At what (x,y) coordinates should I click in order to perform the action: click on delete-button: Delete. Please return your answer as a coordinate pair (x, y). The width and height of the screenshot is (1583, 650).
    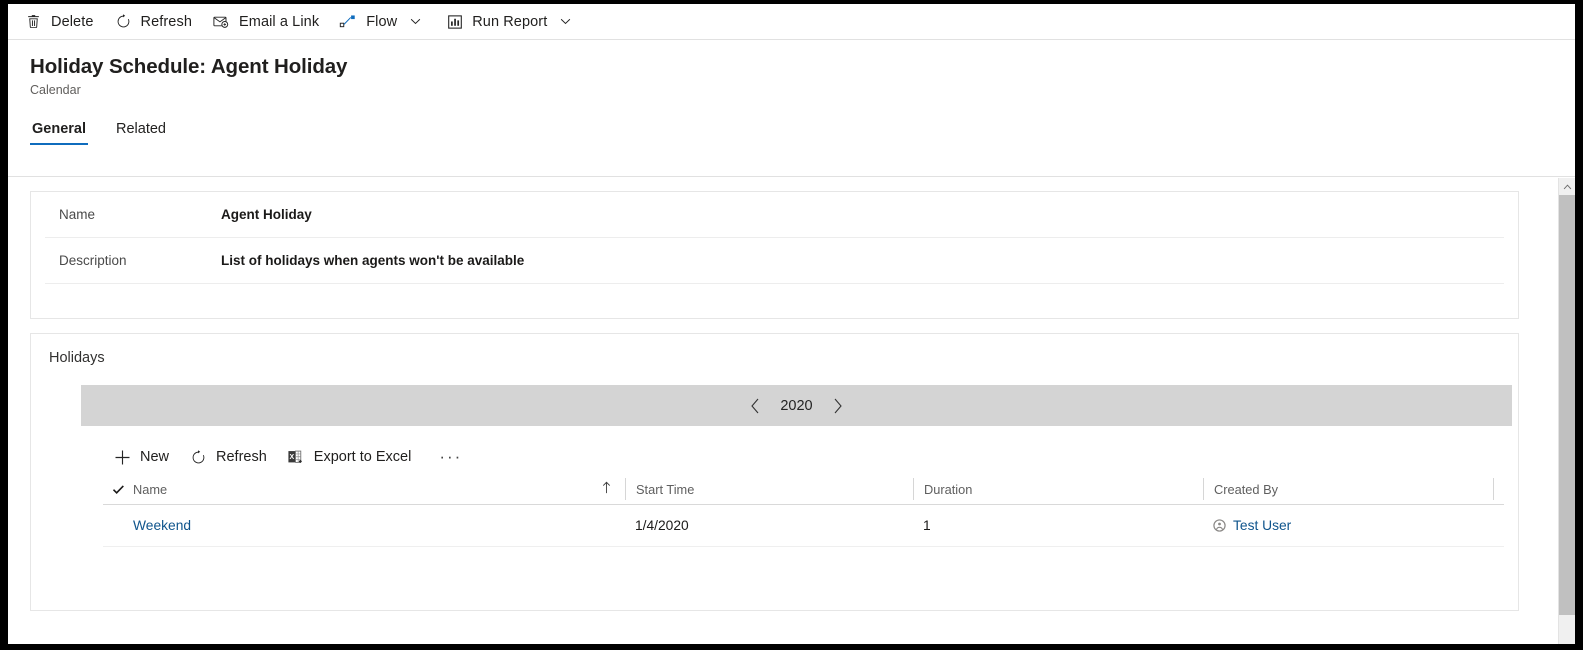
    Looking at the image, I should click on (59, 22).